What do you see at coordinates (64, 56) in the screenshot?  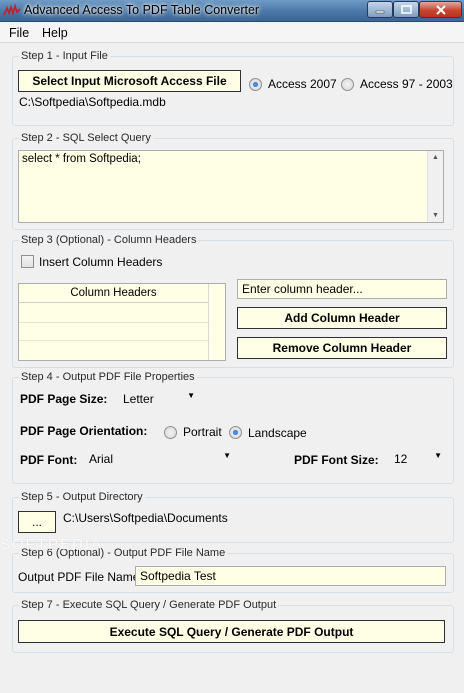 I see `step1-title: Step 1 - Input File` at bounding box center [64, 56].